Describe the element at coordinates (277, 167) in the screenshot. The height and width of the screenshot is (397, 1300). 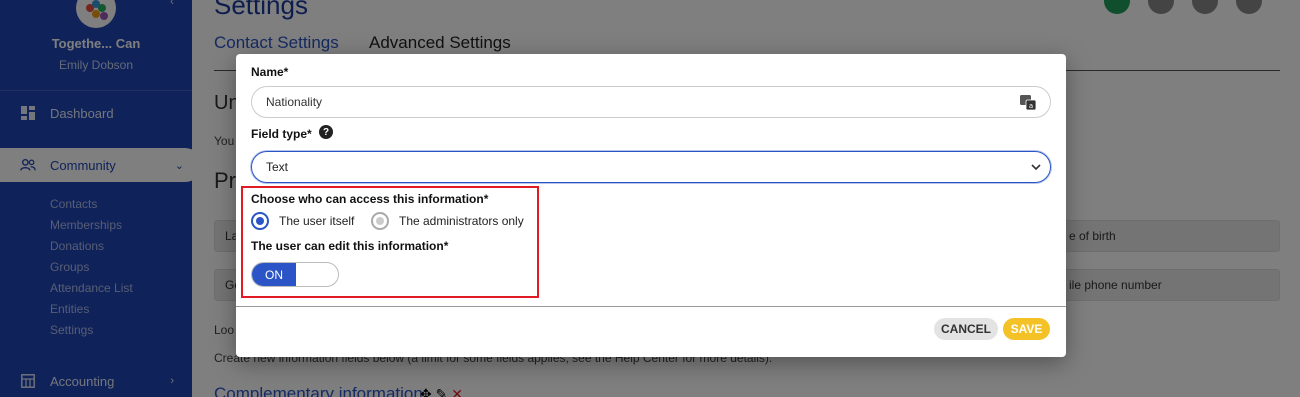
I see `field-type-value: Text` at that location.